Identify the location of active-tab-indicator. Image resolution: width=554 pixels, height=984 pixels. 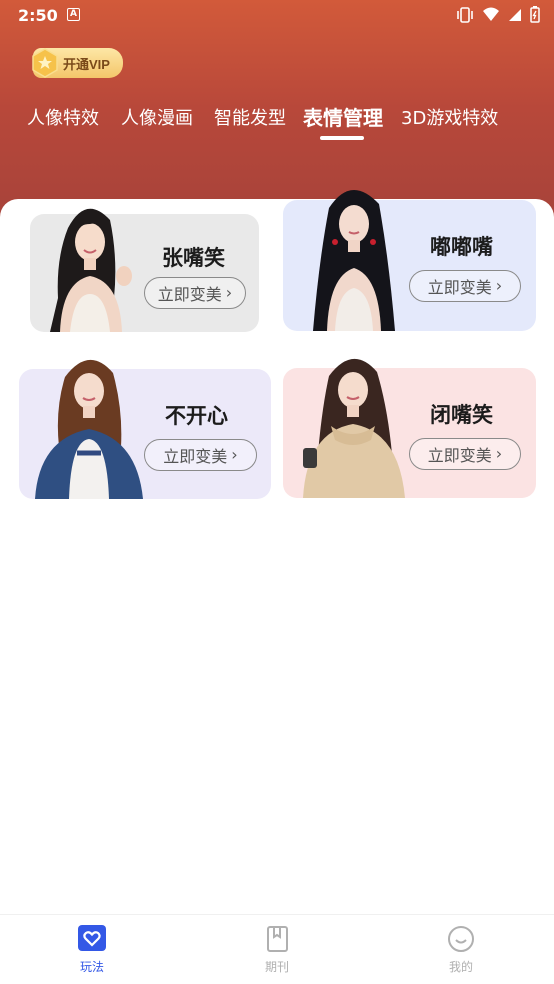
(342, 138).